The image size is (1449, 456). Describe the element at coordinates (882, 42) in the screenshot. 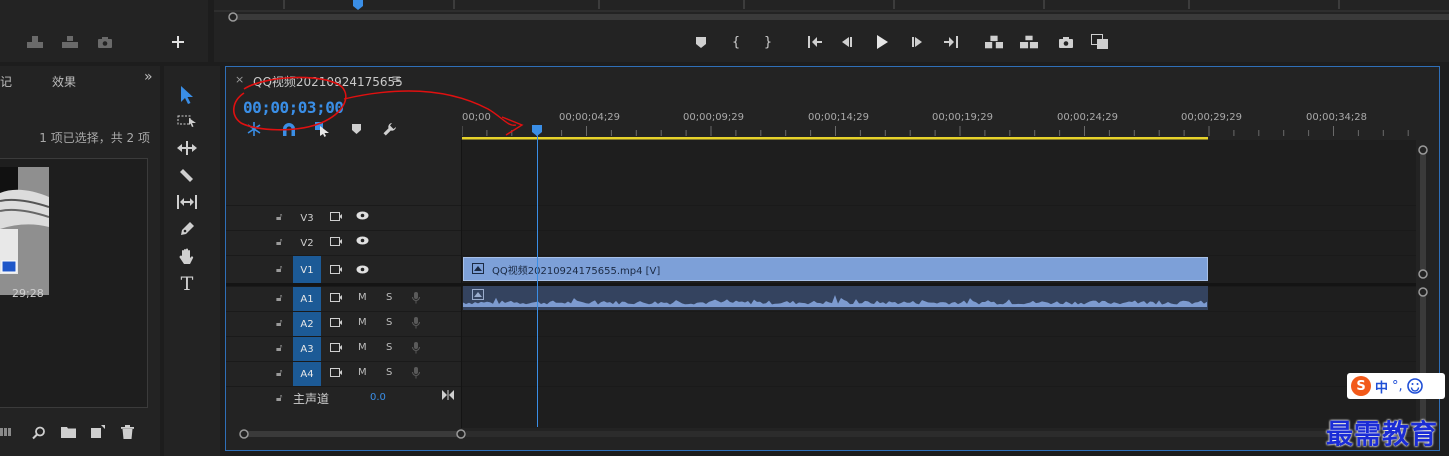

I see `play-icon` at that location.